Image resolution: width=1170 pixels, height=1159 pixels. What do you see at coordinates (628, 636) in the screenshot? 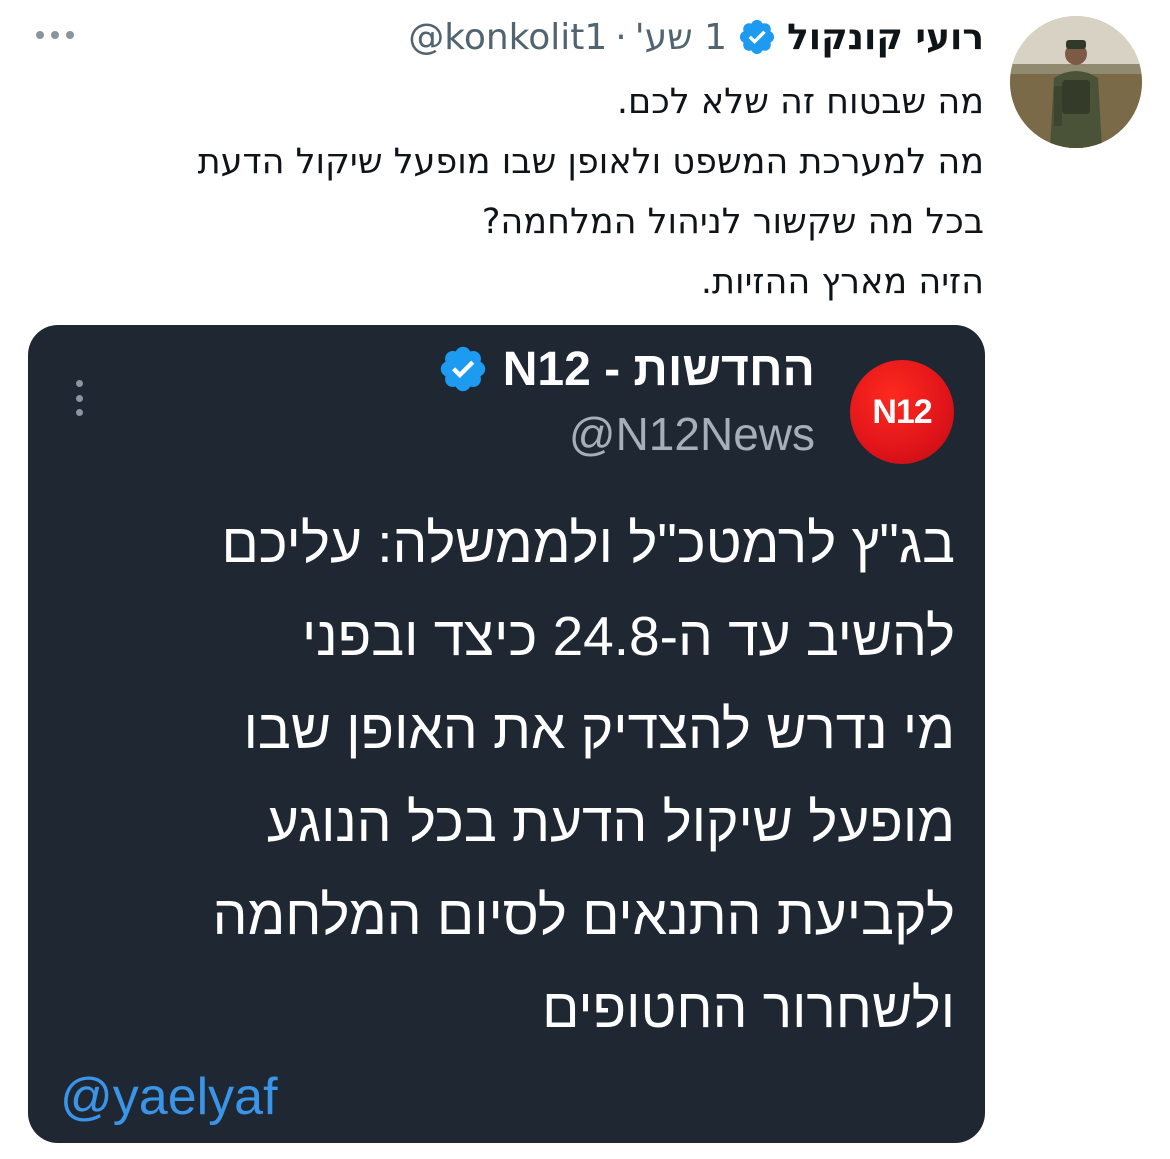
I see `embedded-body-line: להשיב עד ה-24.8 כיצד ובפני` at bounding box center [628, 636].